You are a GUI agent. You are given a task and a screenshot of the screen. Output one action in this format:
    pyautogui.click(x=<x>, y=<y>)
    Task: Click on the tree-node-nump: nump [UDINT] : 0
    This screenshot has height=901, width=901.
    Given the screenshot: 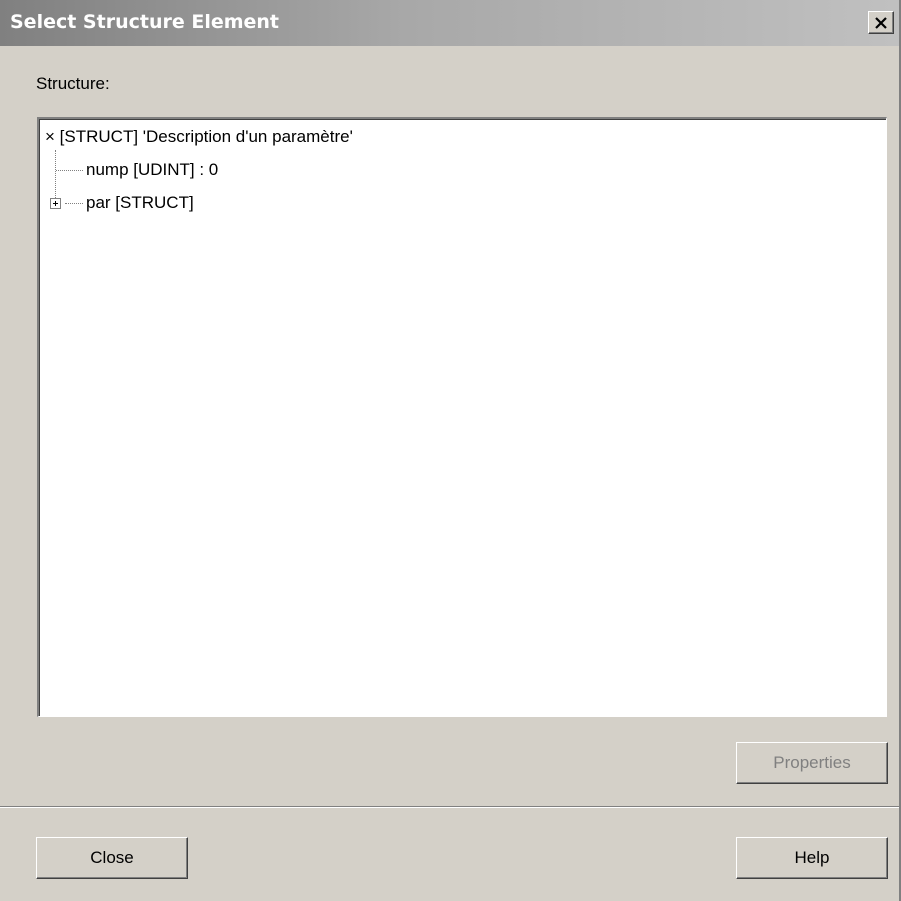 What is the action you would take?
    pyautogui.click(x=152, y=170)
    